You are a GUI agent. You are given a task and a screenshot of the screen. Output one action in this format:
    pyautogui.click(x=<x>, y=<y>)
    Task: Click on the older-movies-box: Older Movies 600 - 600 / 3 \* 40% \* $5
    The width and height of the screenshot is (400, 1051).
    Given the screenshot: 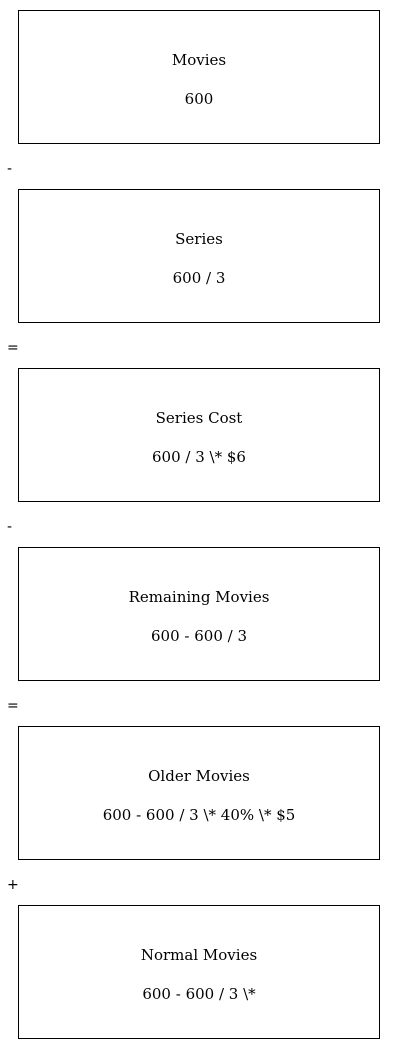 What is the action you would take?
    pyautogui.click(x=199, y=793)
    